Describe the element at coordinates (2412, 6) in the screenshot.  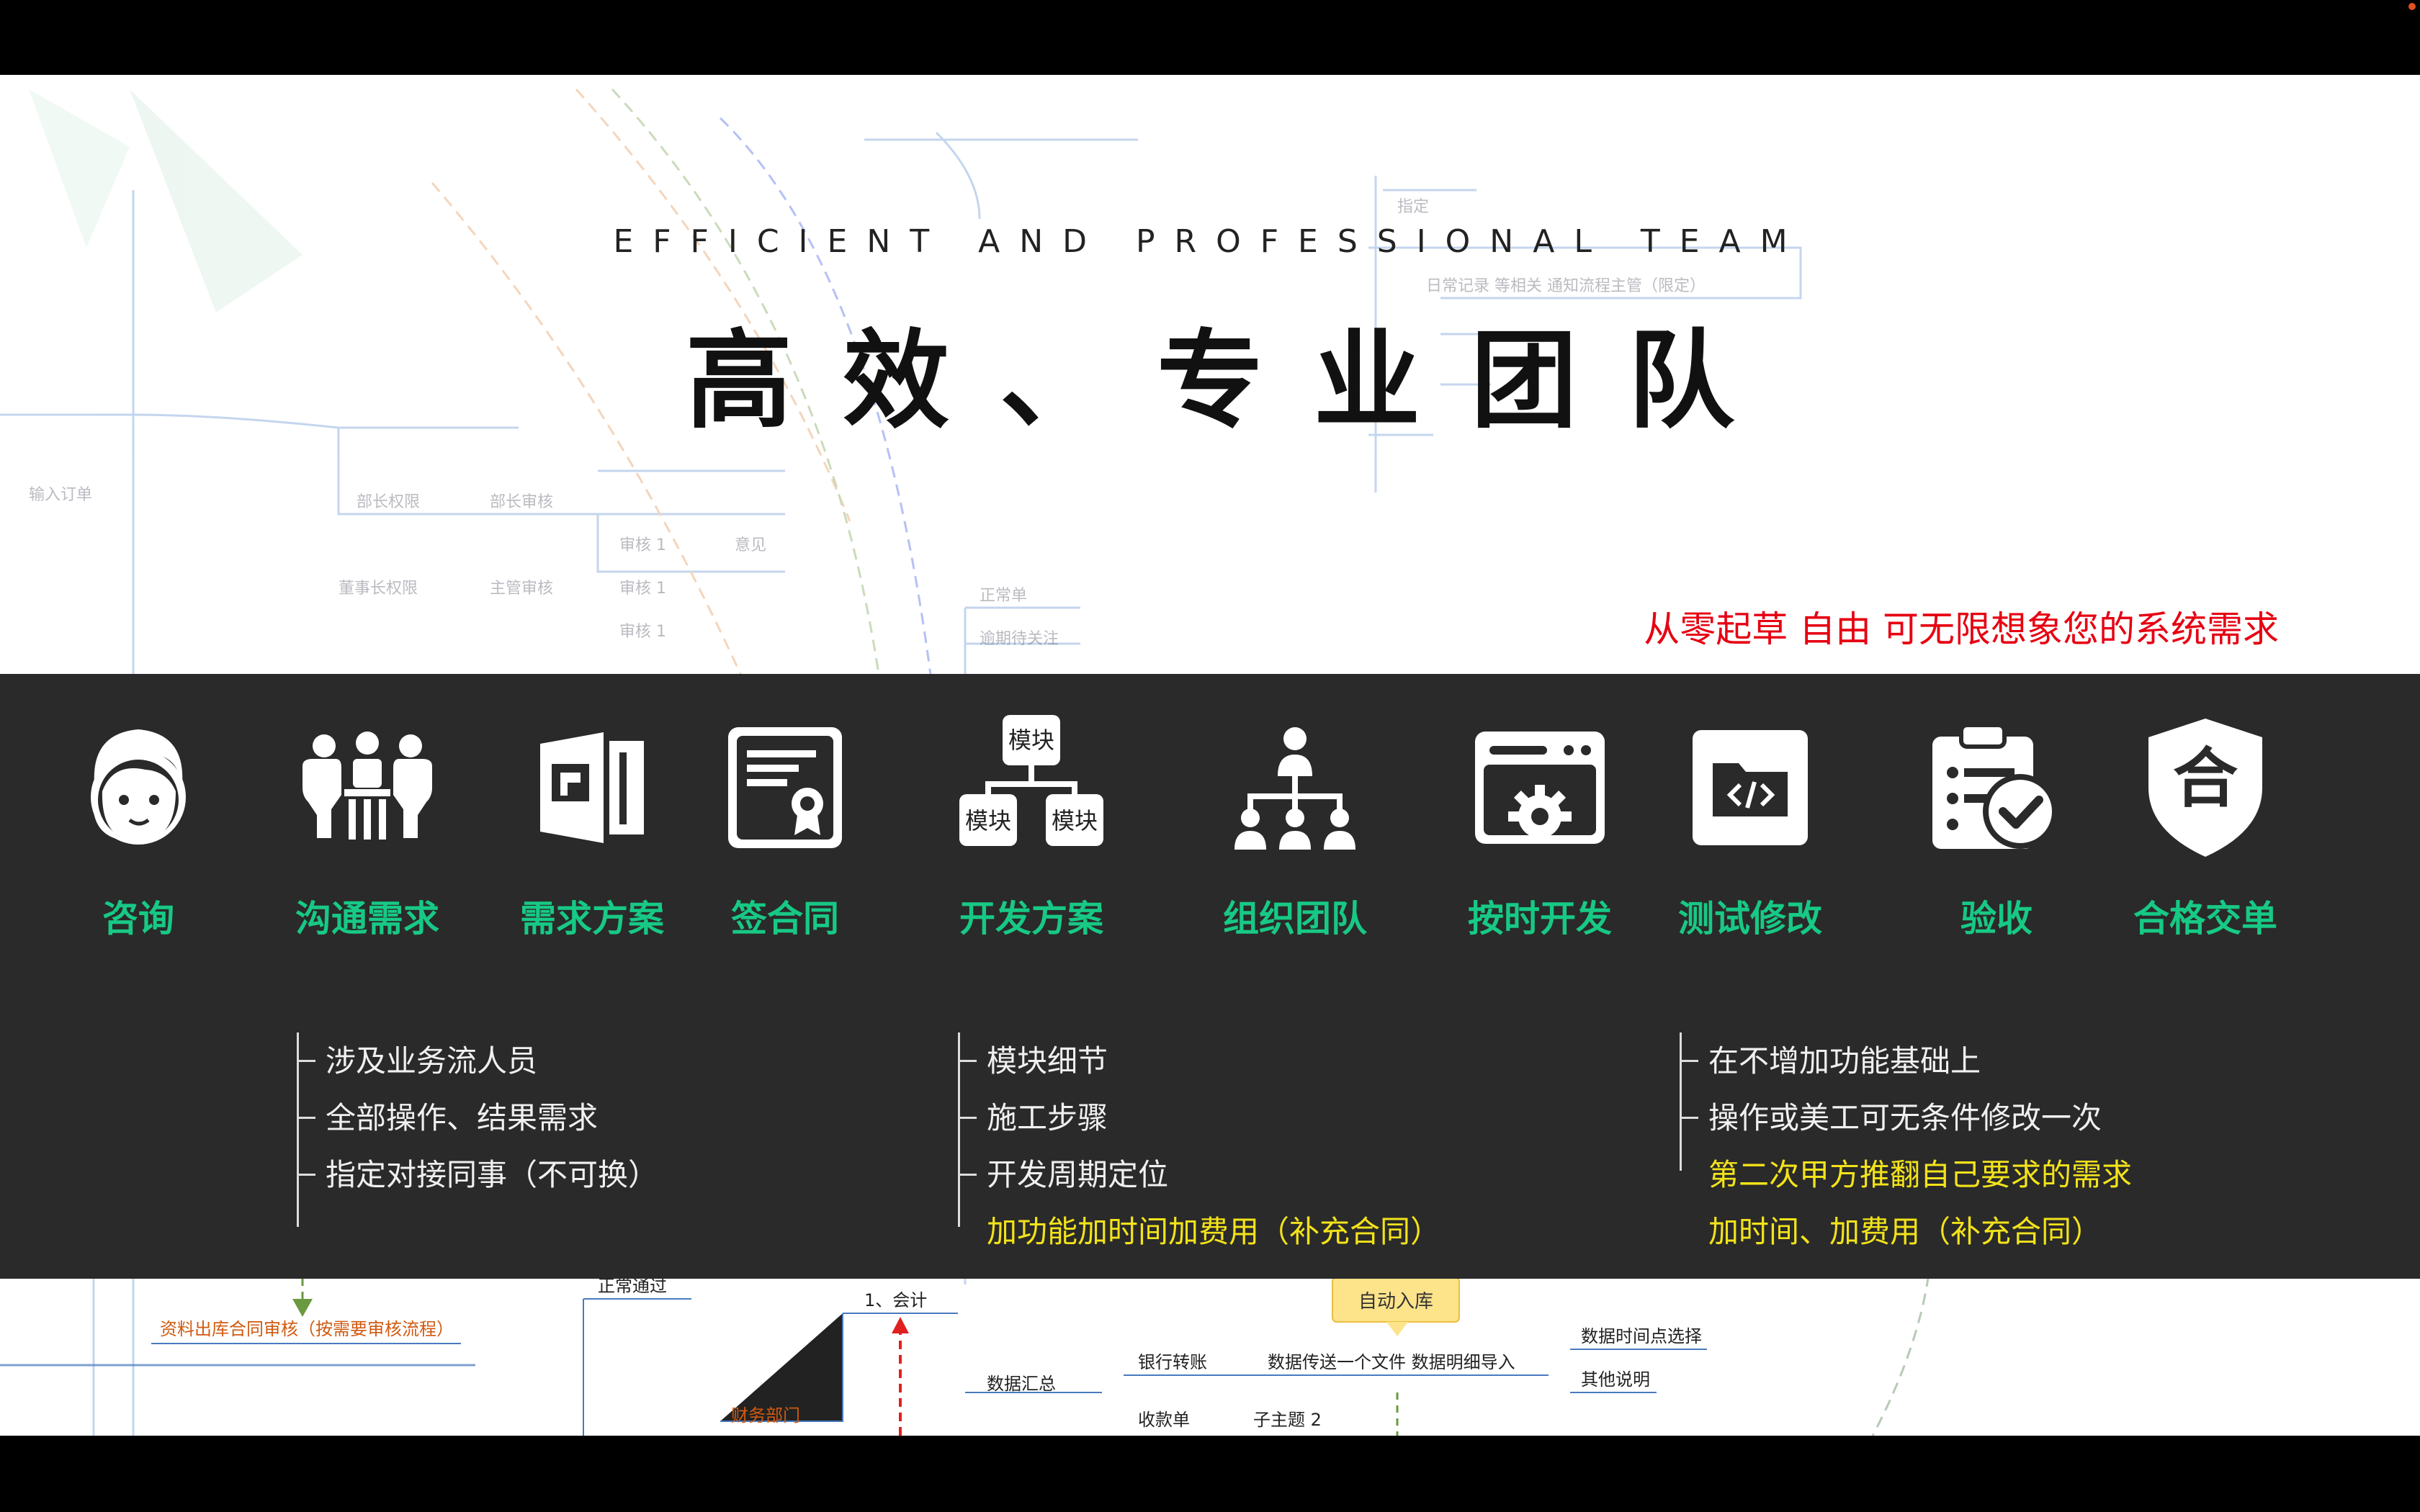
I see `recording-indicator-icon` at that location.